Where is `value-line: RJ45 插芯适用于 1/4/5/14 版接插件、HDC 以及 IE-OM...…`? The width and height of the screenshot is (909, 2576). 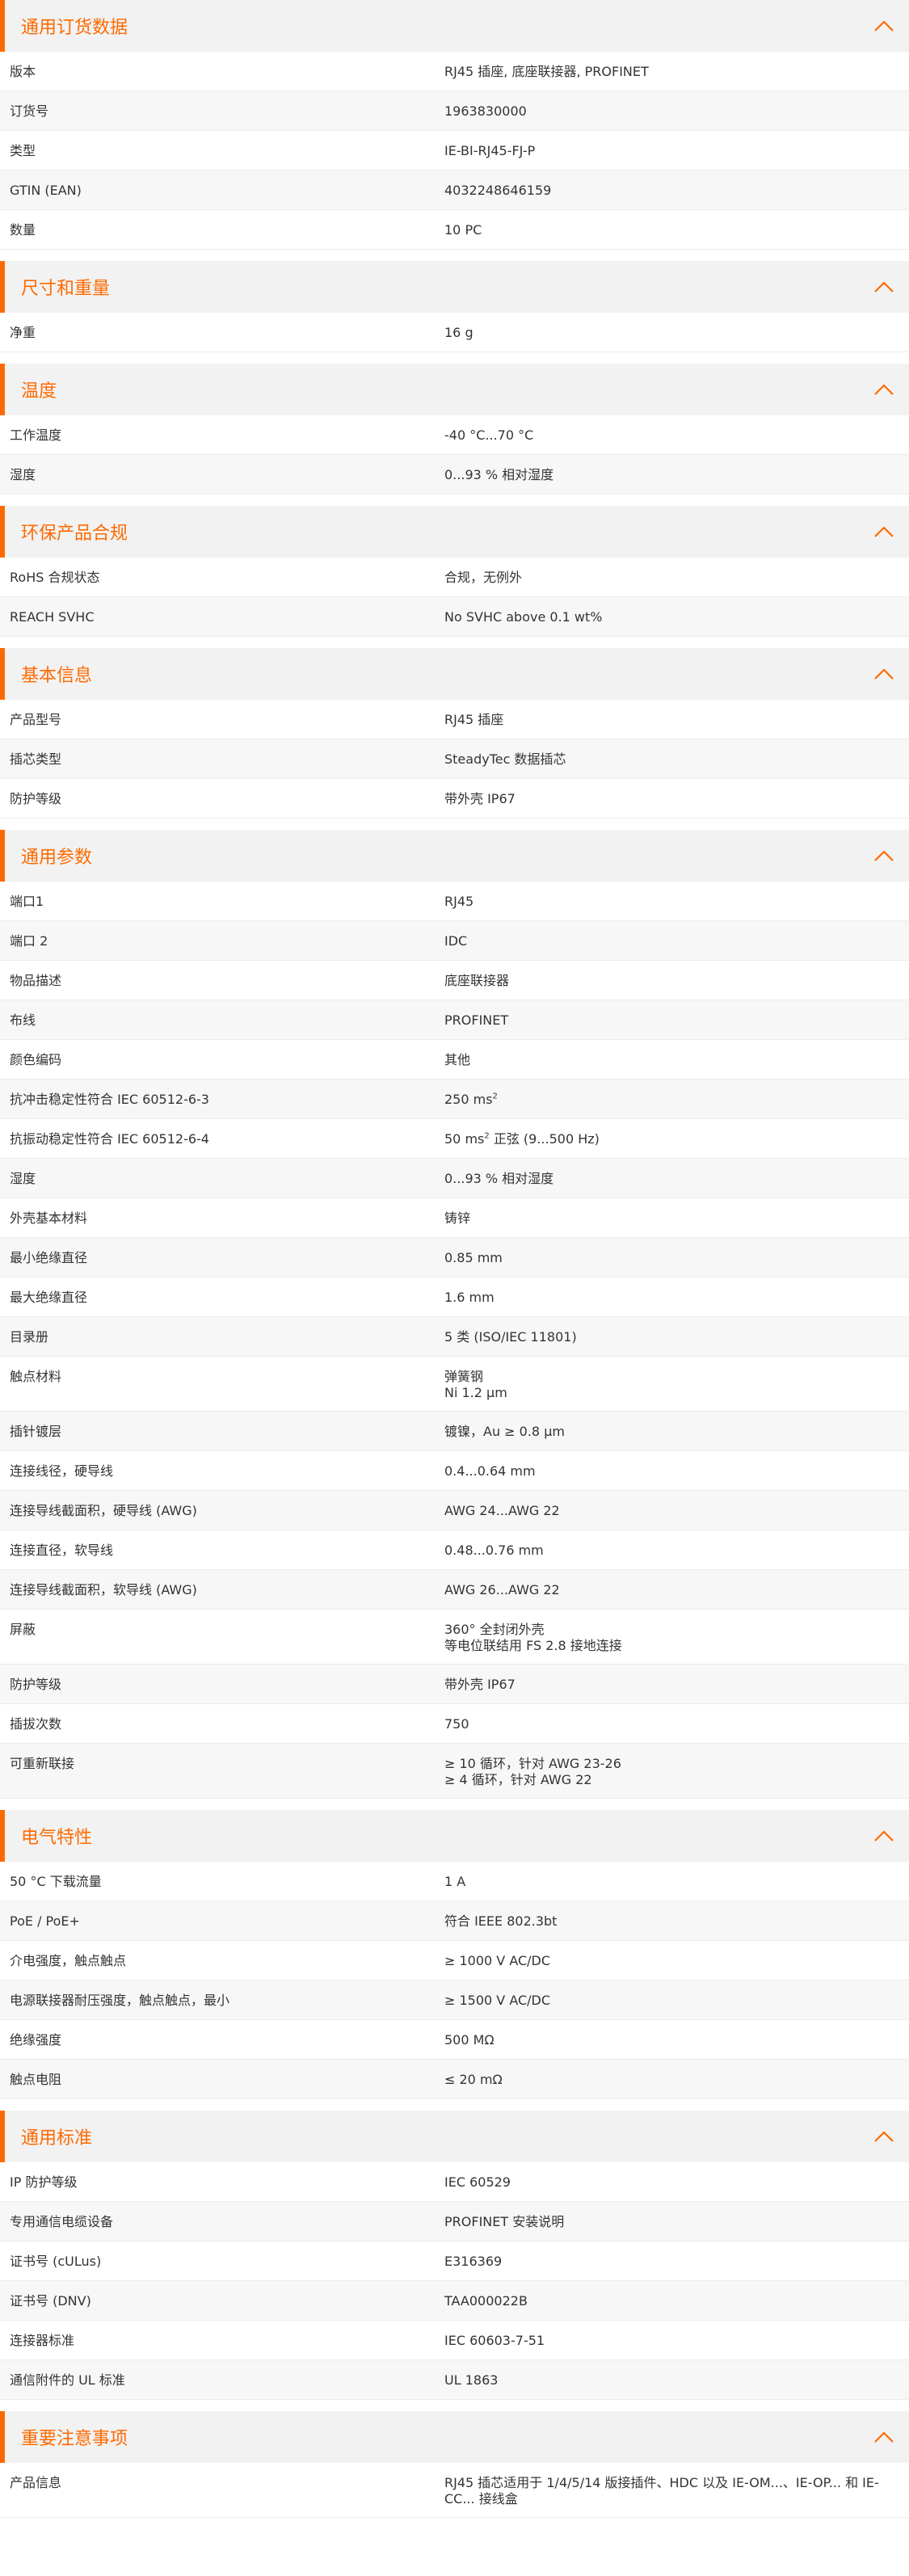 value-line: RJ45 插芯适用于 1/4/5/14 版接插件、HDC 以及 IE-OM...… is located at coordinates (661, 2482).